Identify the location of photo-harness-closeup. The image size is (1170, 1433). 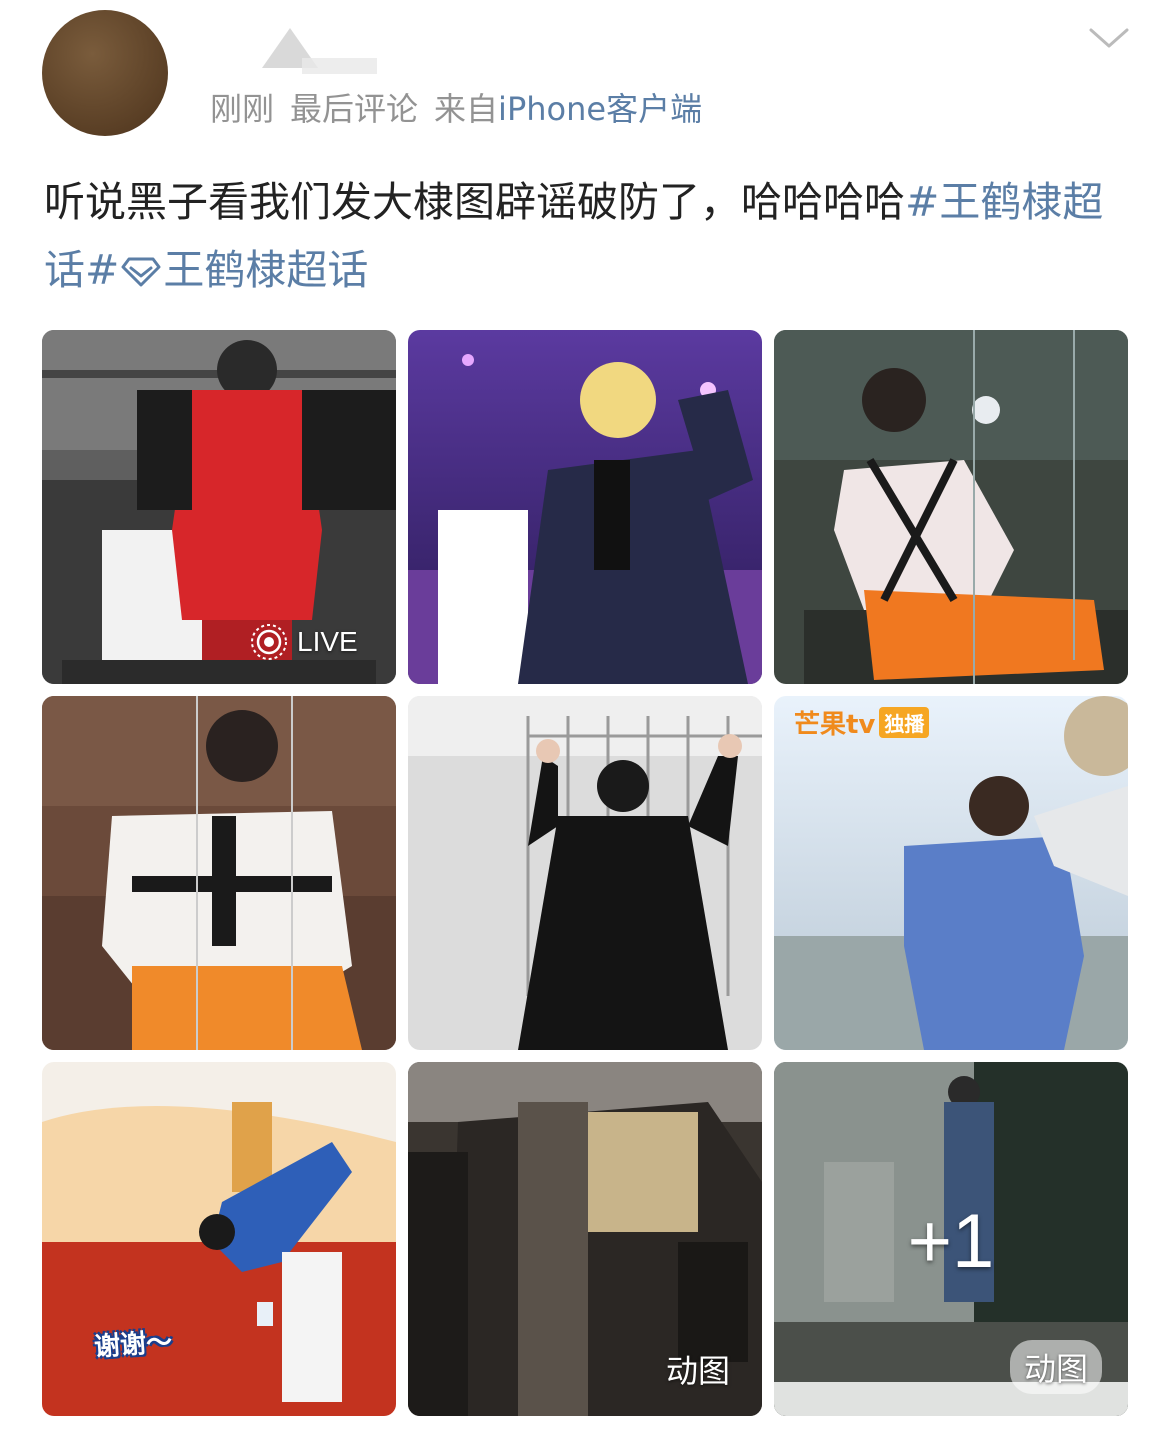
(219, 873).